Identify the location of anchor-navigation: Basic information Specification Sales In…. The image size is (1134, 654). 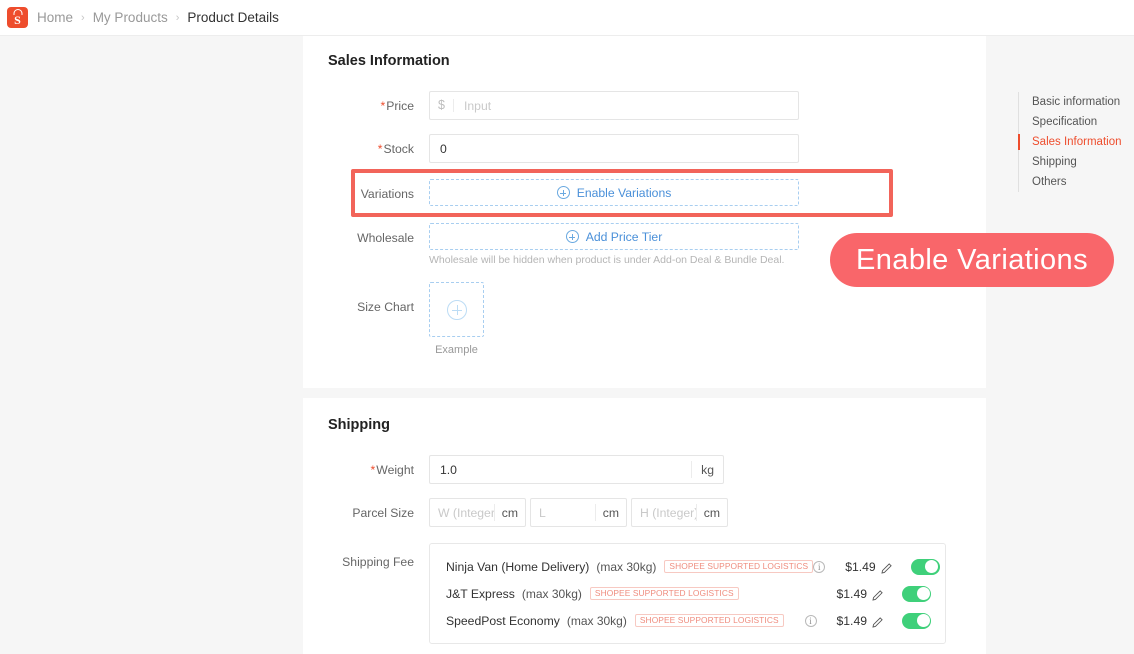
(1075, 142).